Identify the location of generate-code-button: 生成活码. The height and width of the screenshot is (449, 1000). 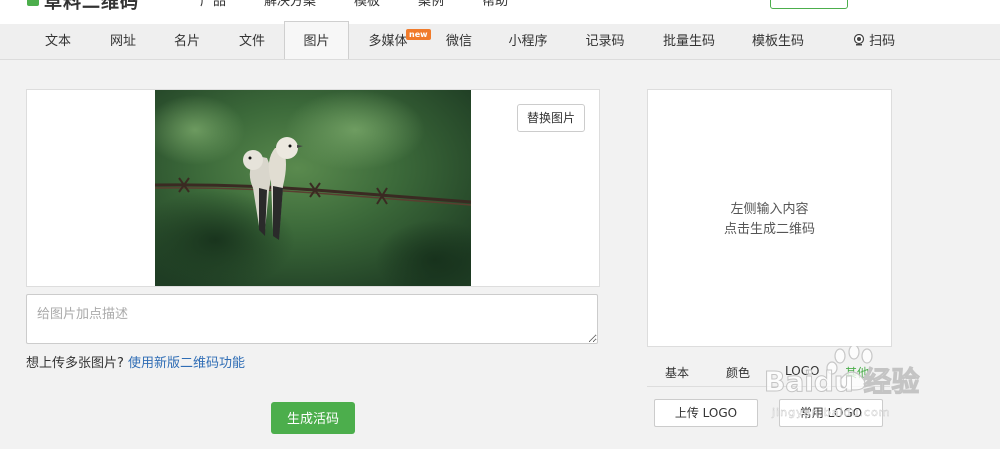
(313, 418).